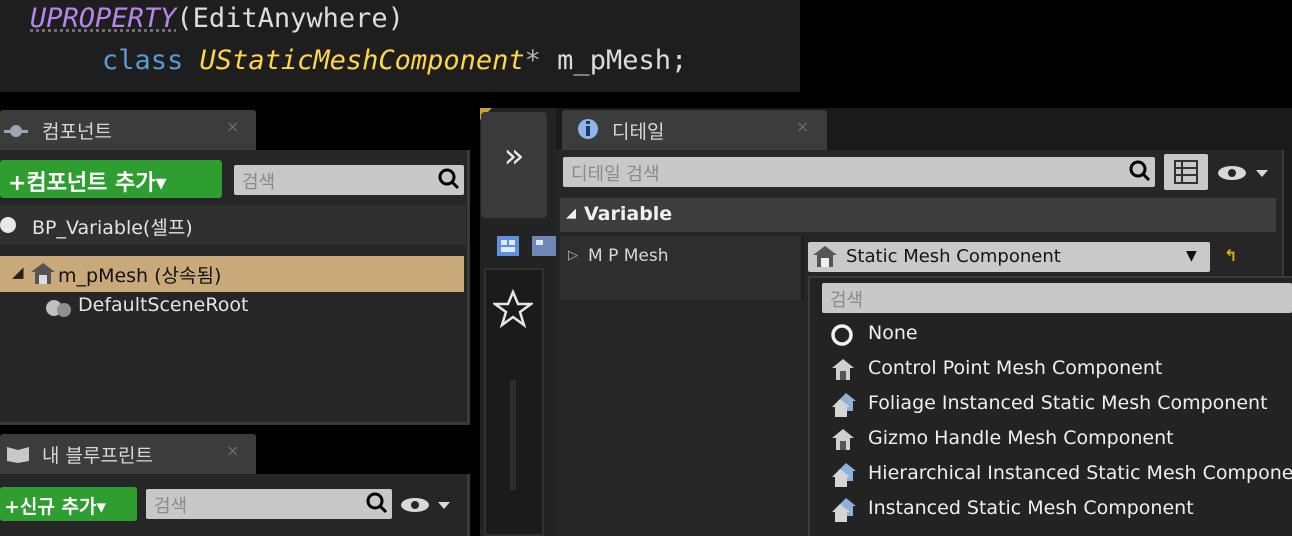 Image resolution: width=1292 pixels, height=536 pixels. Describe the element at coordinates (103, 18) in the screenshot. I see `macro-token: UPROPERTY` at that location.